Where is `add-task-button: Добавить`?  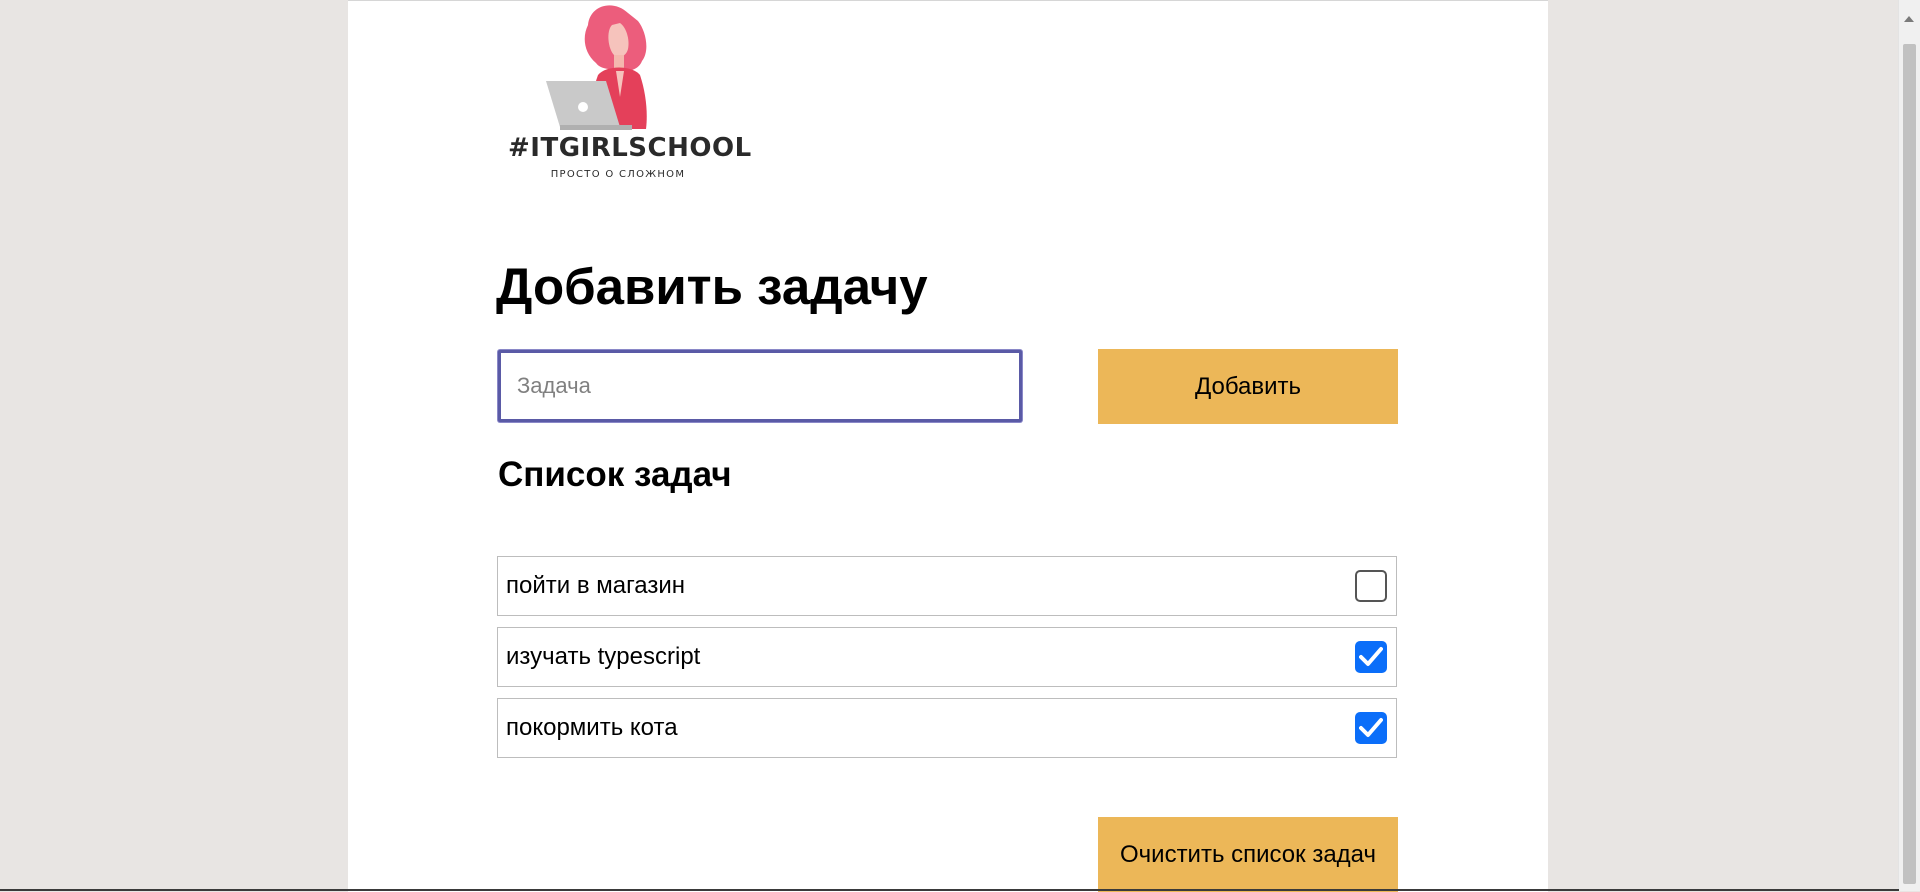 add-task-button: Добавить is located at coordinates (1248, 386).